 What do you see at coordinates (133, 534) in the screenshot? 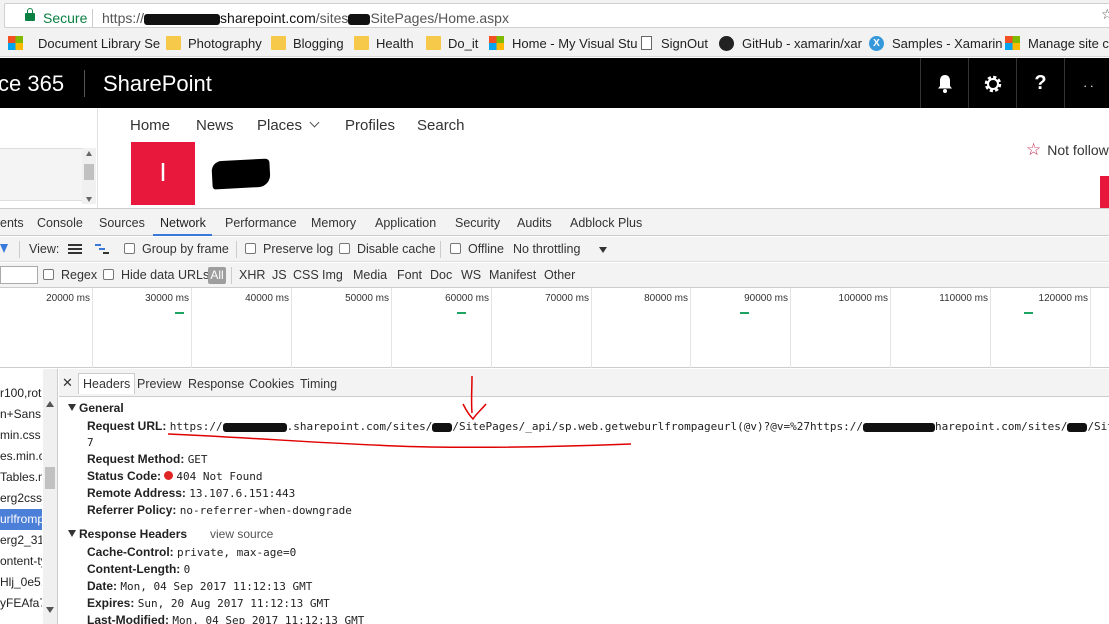
I see `response-headers-title: Response Headers` at bounding box center [133, 534].